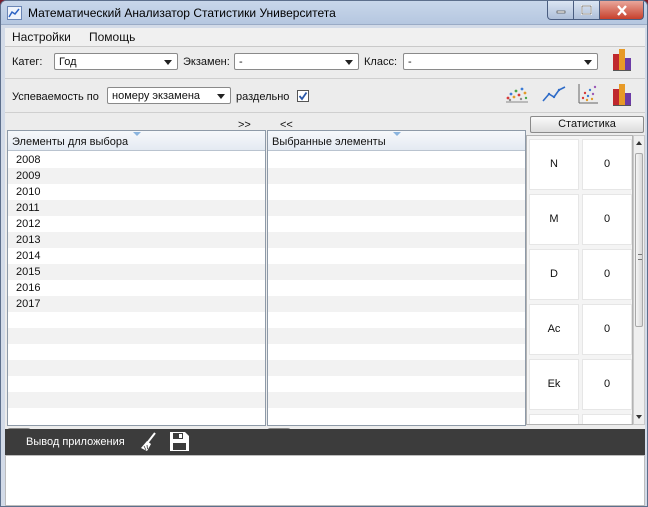  Describe the element at coordinates (28, 256) in the screenshot. I see `list-item-label: 2014` at that location.